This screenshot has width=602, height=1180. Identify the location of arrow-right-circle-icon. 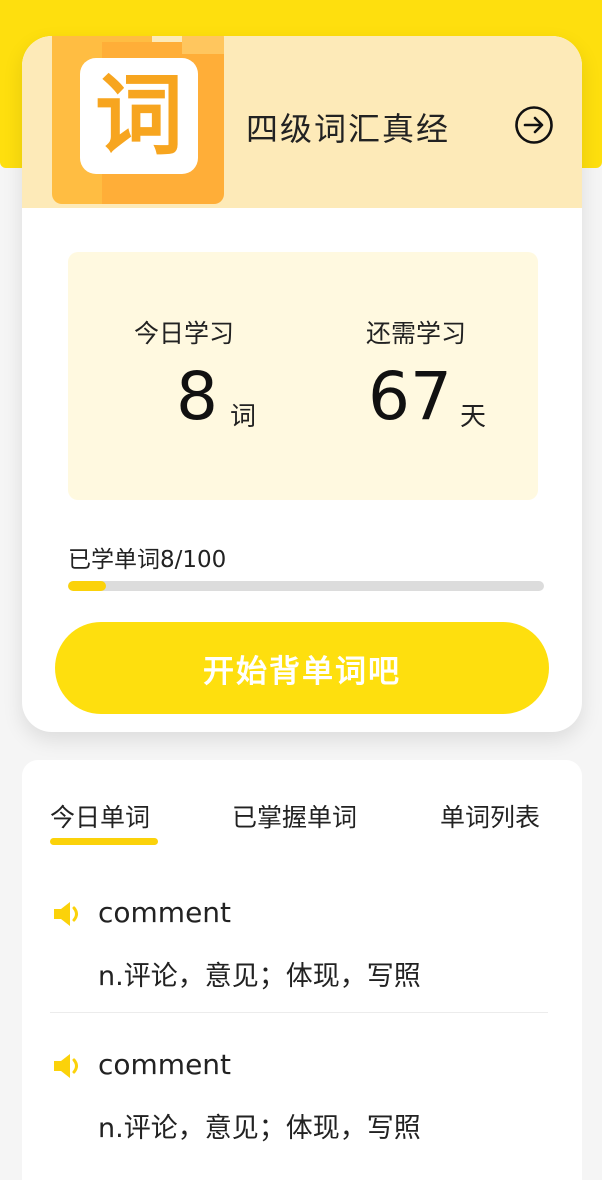
(534, 125).